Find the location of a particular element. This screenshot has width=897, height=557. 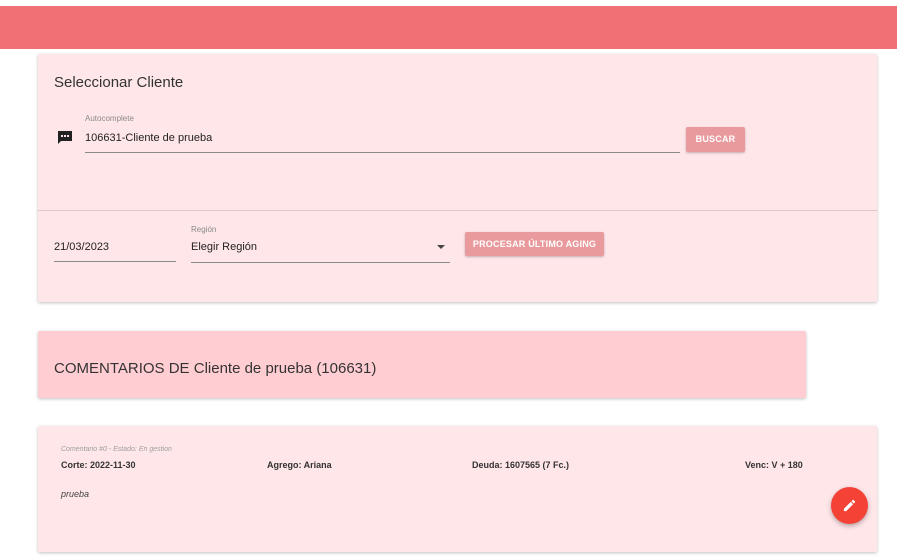

card-divider is located at coordinates (457, 210).